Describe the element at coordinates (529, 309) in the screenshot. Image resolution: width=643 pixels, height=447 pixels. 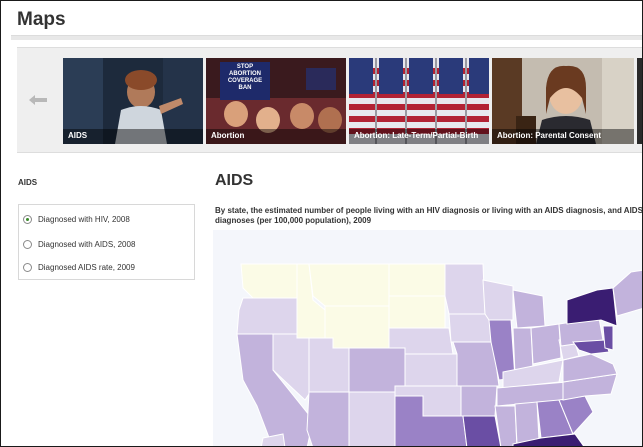
I see `state-mi` at that location.